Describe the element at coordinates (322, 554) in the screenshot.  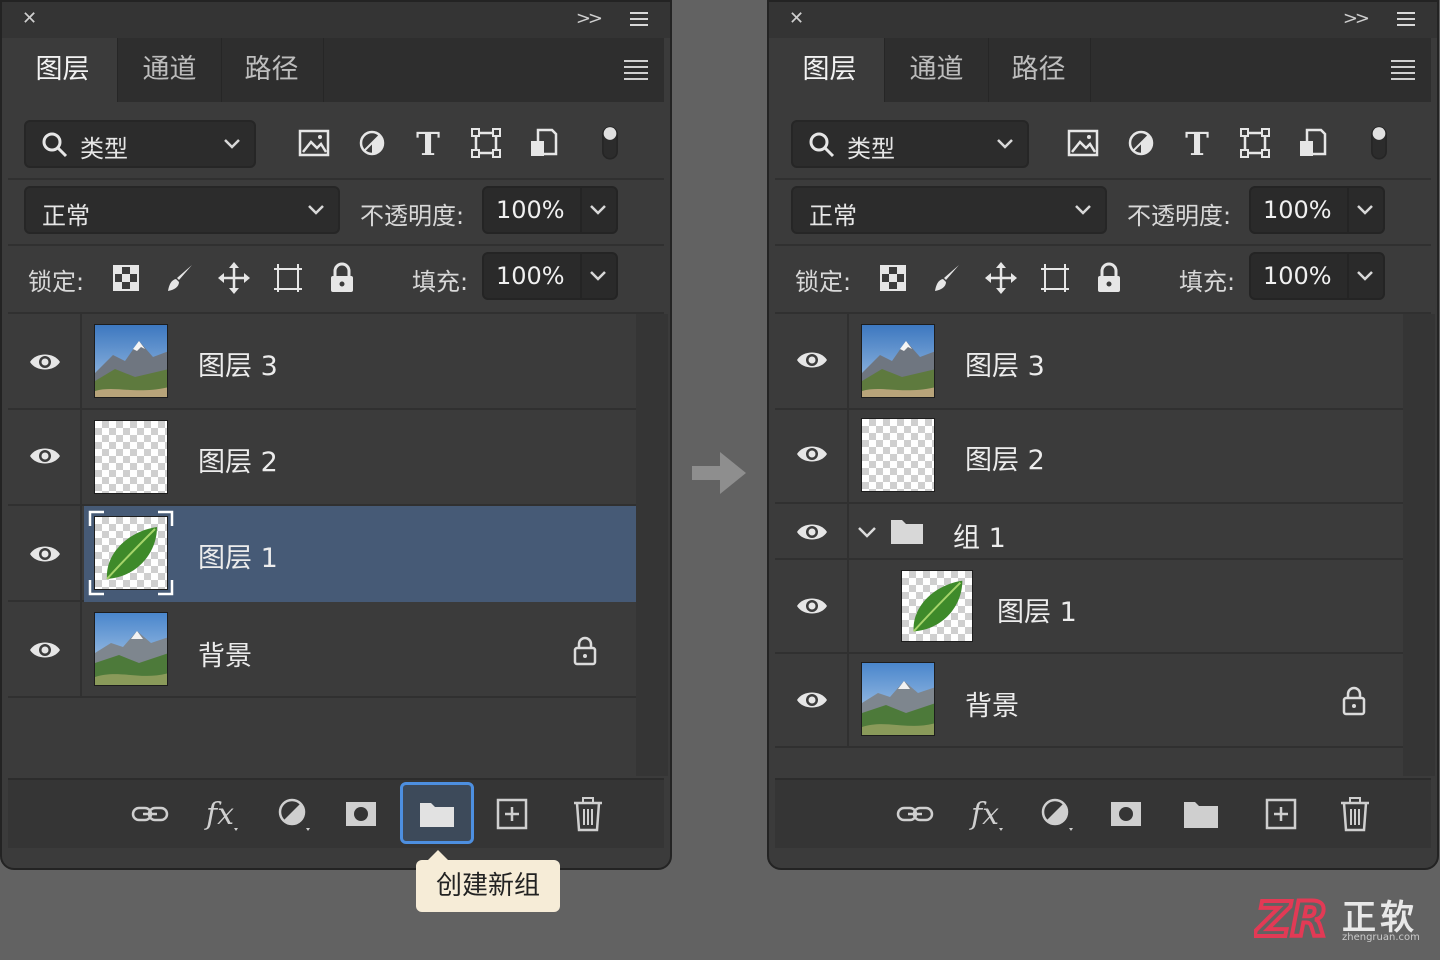
I see `layer-row-selected: 图层 1` at that location.